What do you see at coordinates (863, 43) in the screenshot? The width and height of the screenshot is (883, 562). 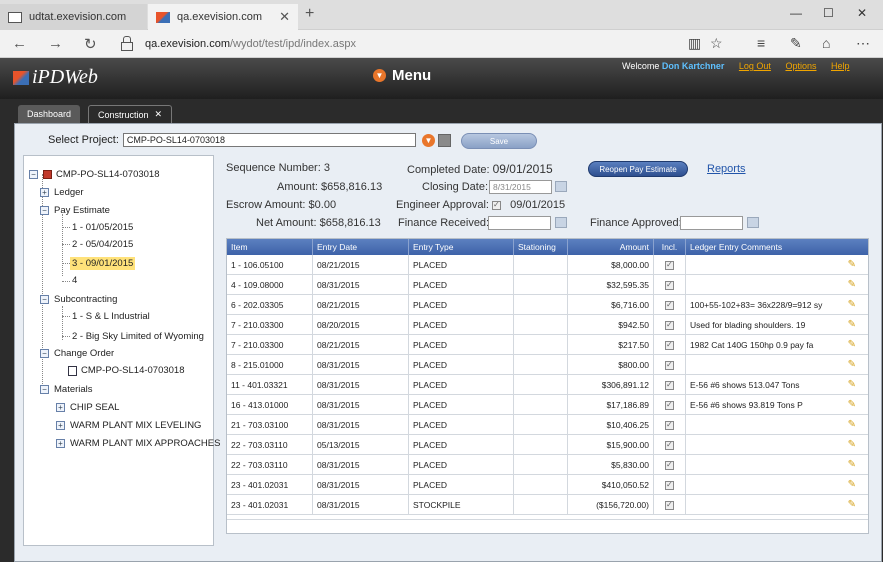 I see `more-icon: ⋯` at bounding box center [863, 43].